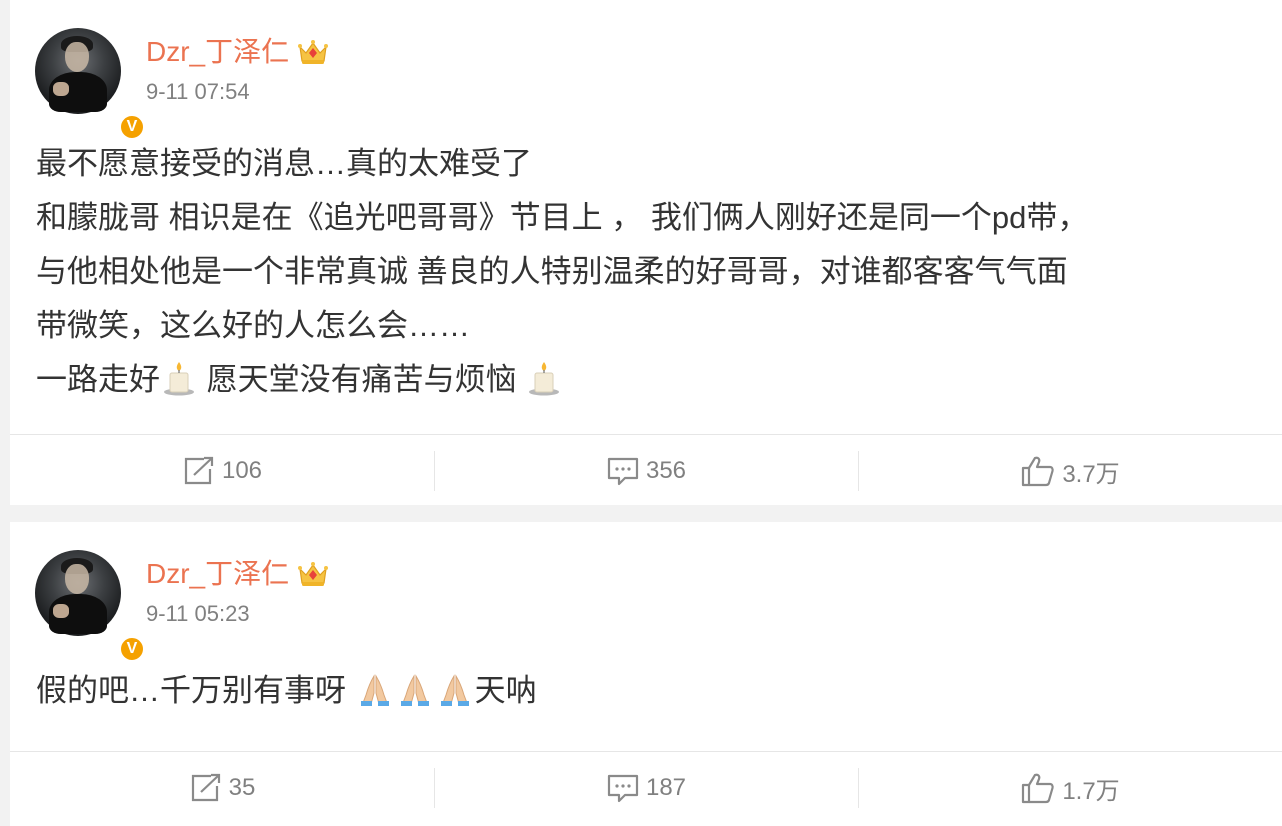  I want to click on content-line: 假的吧…千万别有事呀 天呐, so click(651, 691).